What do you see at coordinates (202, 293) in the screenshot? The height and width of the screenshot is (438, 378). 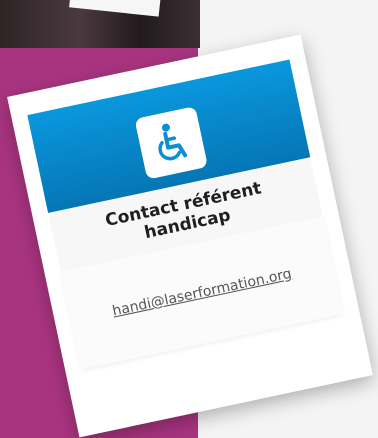 I see `email-link: handi@laserformation.org` at bounding box center [202, 293].